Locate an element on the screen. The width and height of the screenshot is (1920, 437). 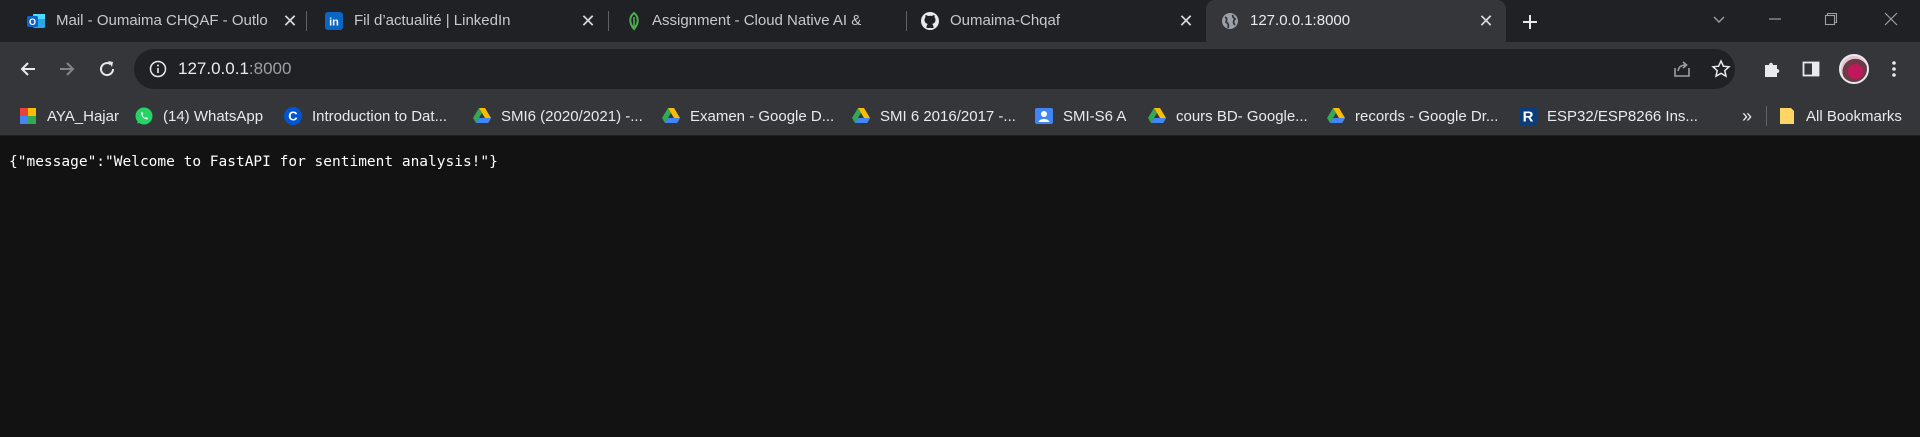
tab-title: Mail - Oumaima CHQAF - Outlo is located at coordinates (162, 20).